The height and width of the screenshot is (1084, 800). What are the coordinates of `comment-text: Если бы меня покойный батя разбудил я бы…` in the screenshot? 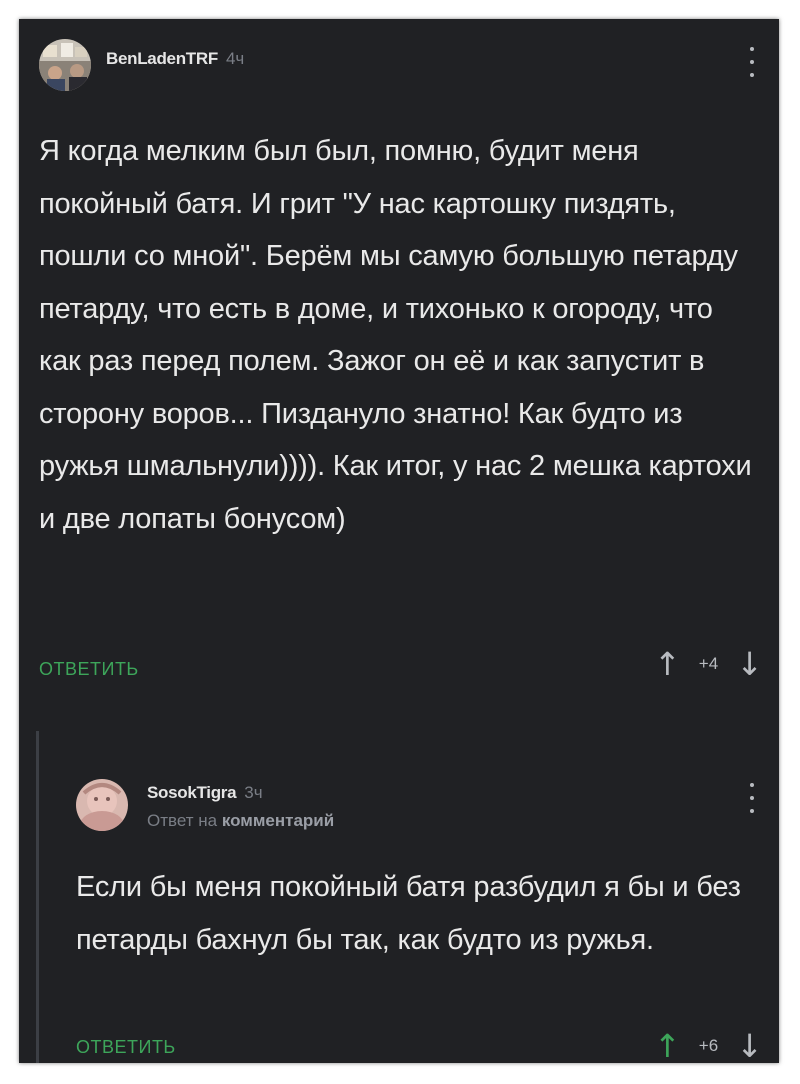 It's located at (408, 913).